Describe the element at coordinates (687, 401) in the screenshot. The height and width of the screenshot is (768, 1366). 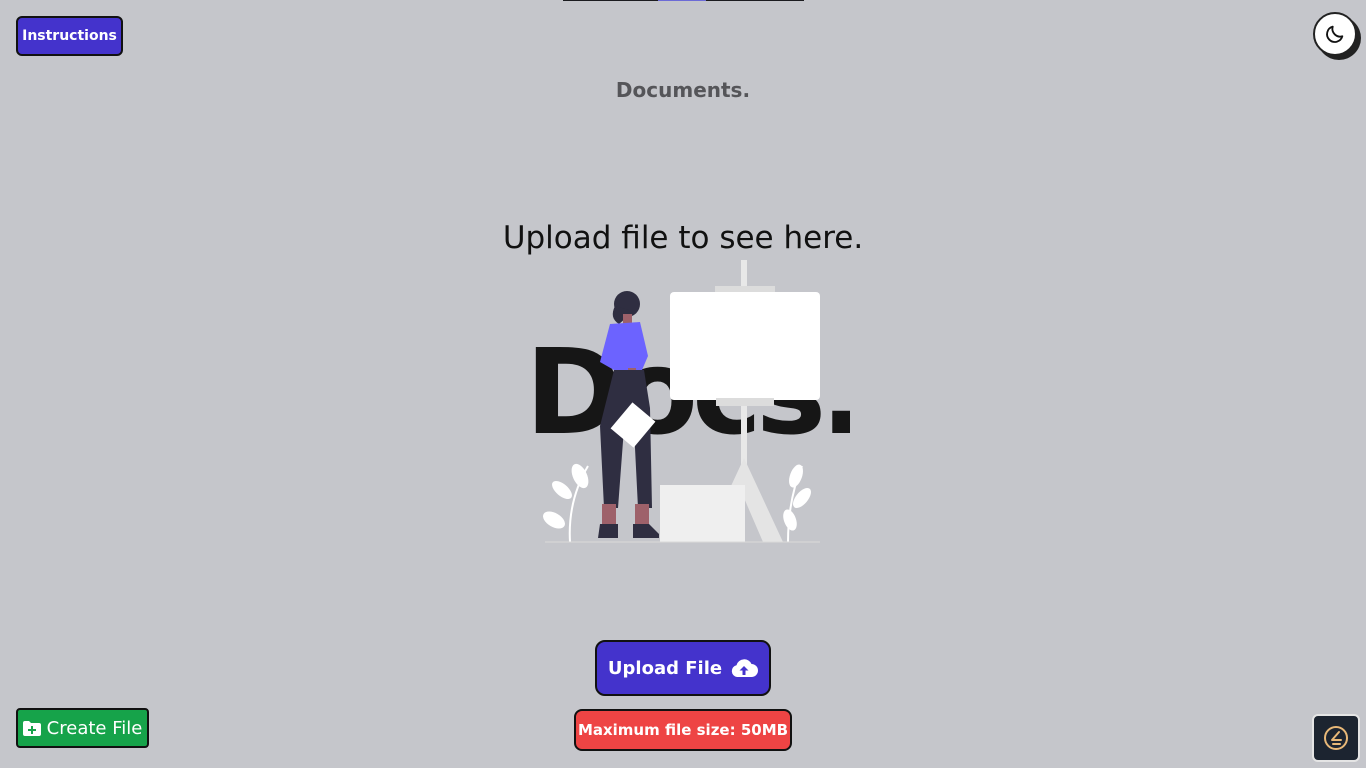
I see `empty-state-illustration: Docs.` at that location.